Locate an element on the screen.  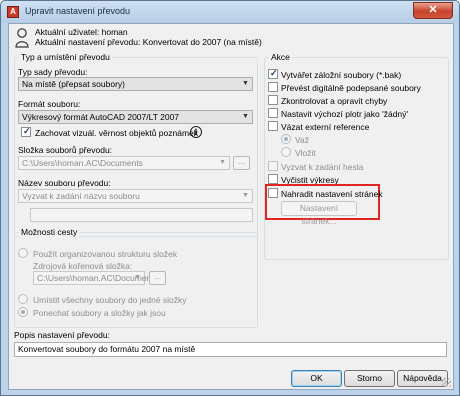
purge-checkbox is located at coordinates (273, 179).